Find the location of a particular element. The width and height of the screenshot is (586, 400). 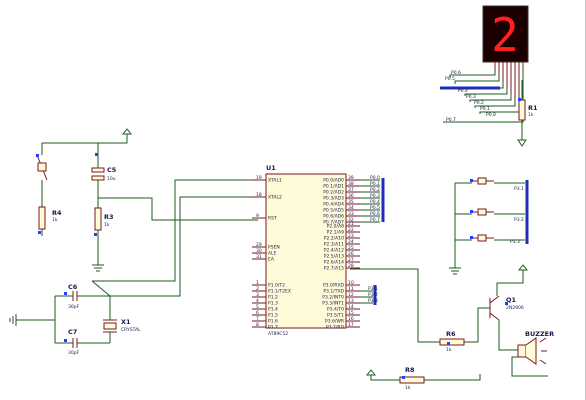

resistor-r1: R1 1k is located at coordinates (528, 110).